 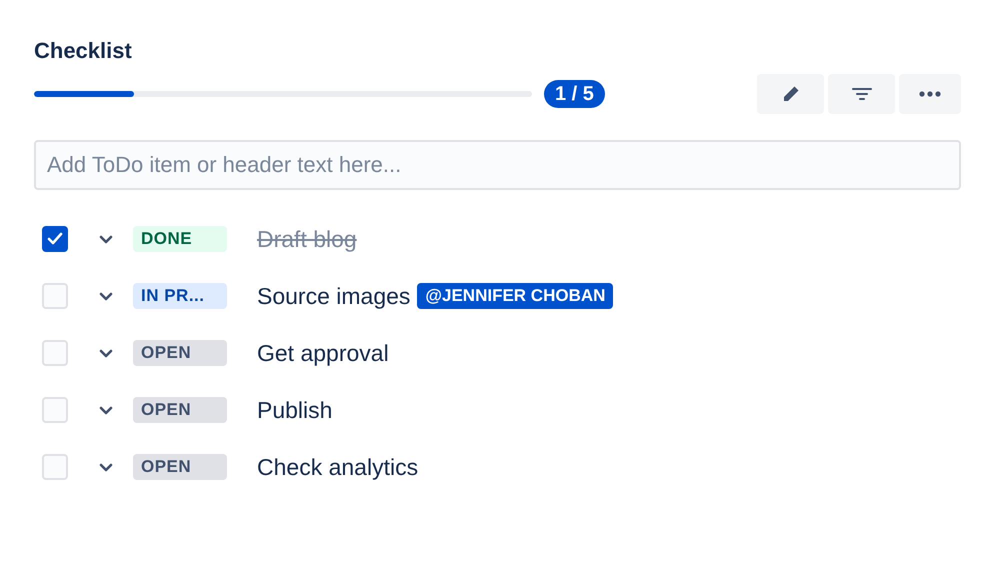 What do you see at coordinates (333, 296) in the screenshot?
I see `item-text: Source images` at bounding box center [333, 296].